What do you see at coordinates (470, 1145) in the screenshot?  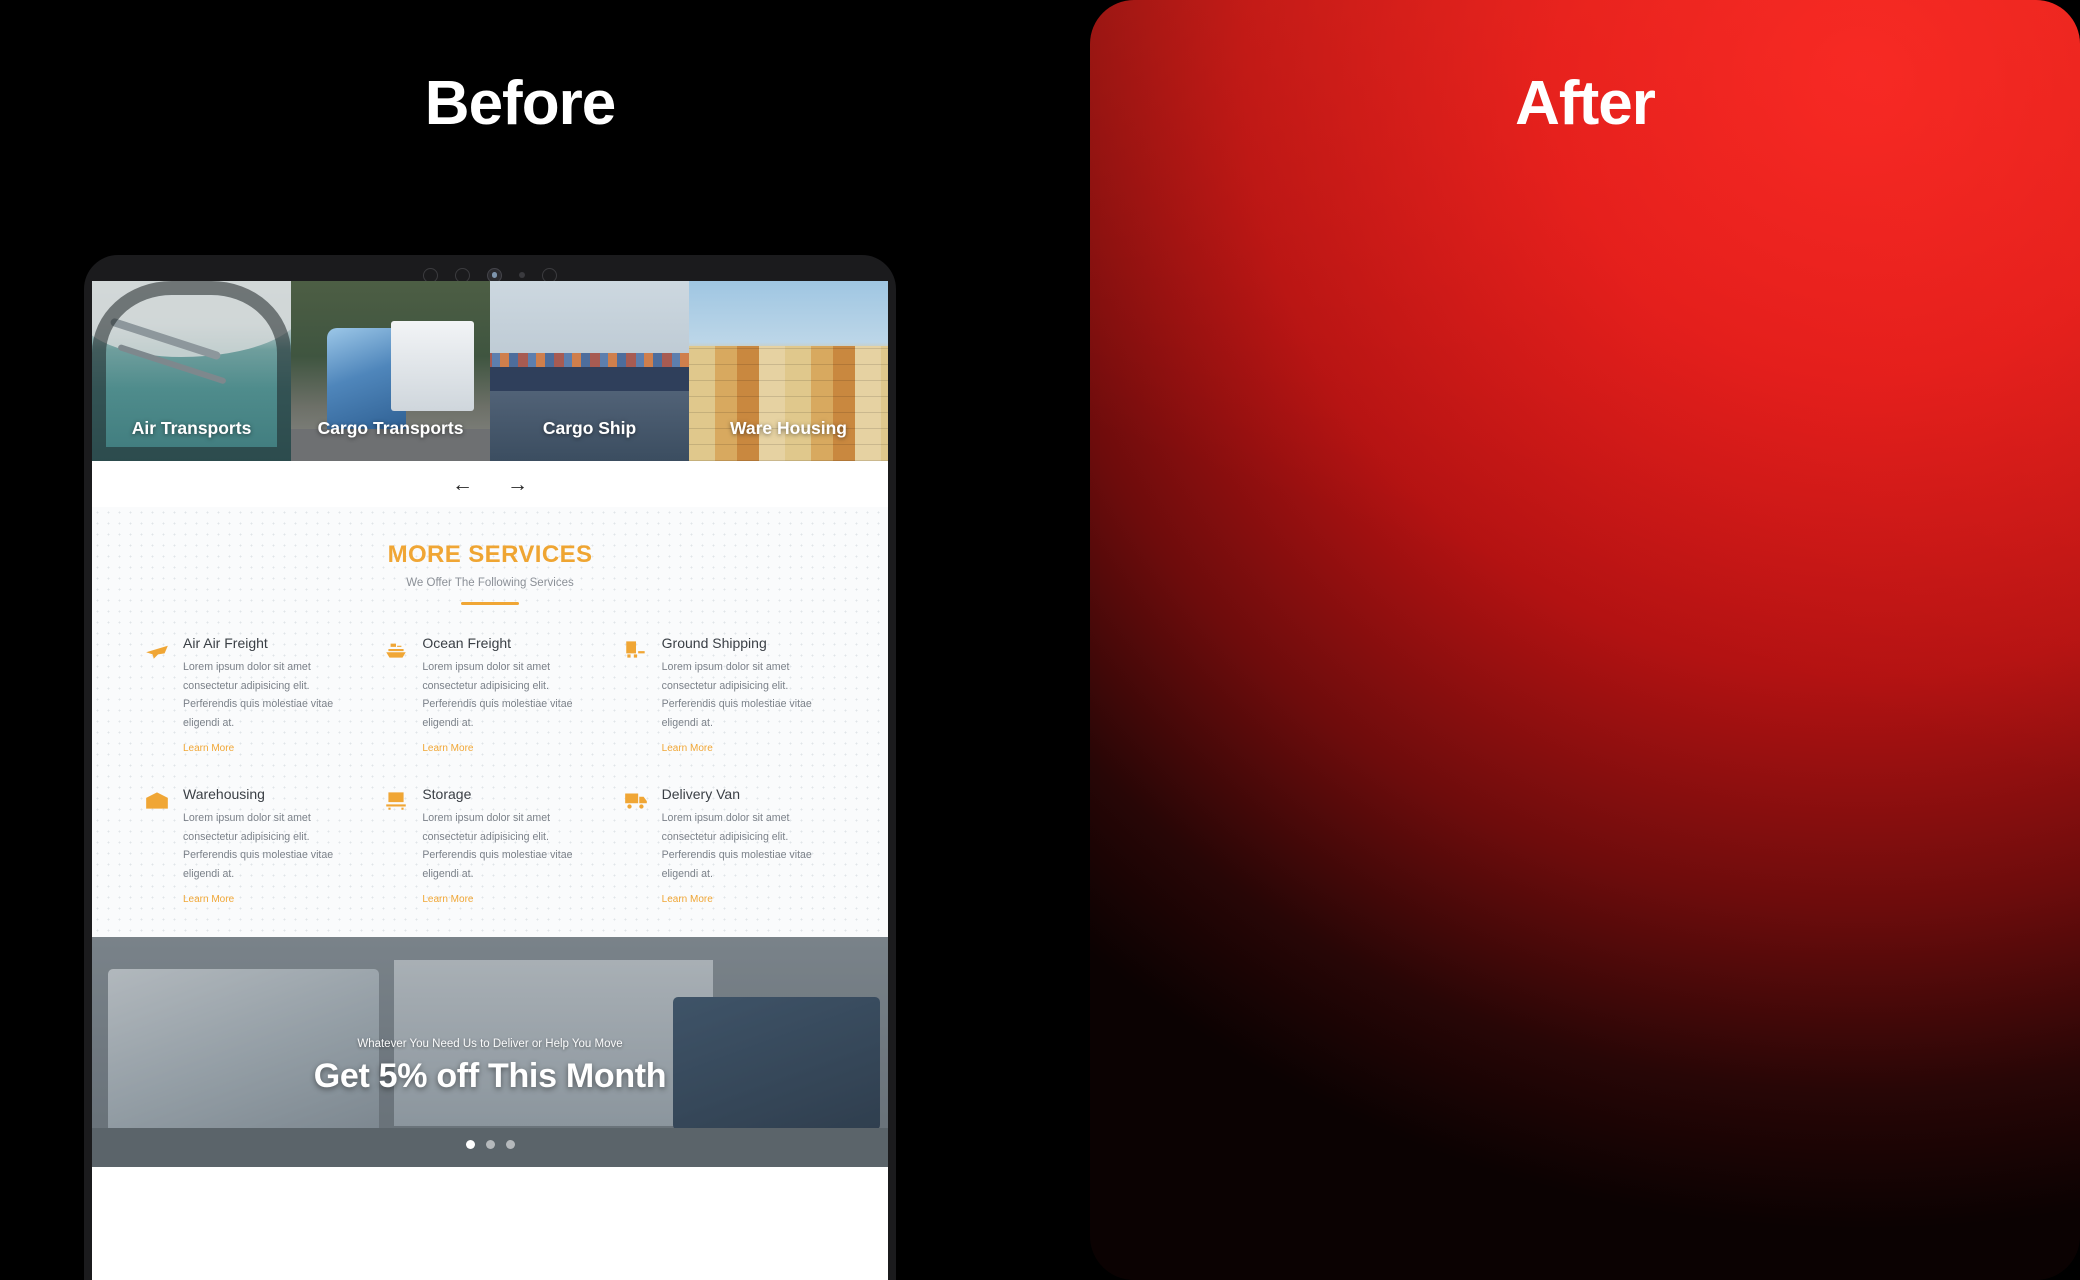 I see `carousel-dot-active` at bounding box center [470, 1145].